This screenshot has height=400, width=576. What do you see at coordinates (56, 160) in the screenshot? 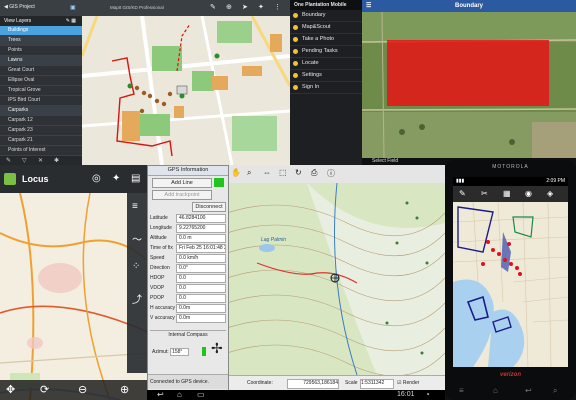
I see `settings-icon: ✱` at bounding box center [56, 160].